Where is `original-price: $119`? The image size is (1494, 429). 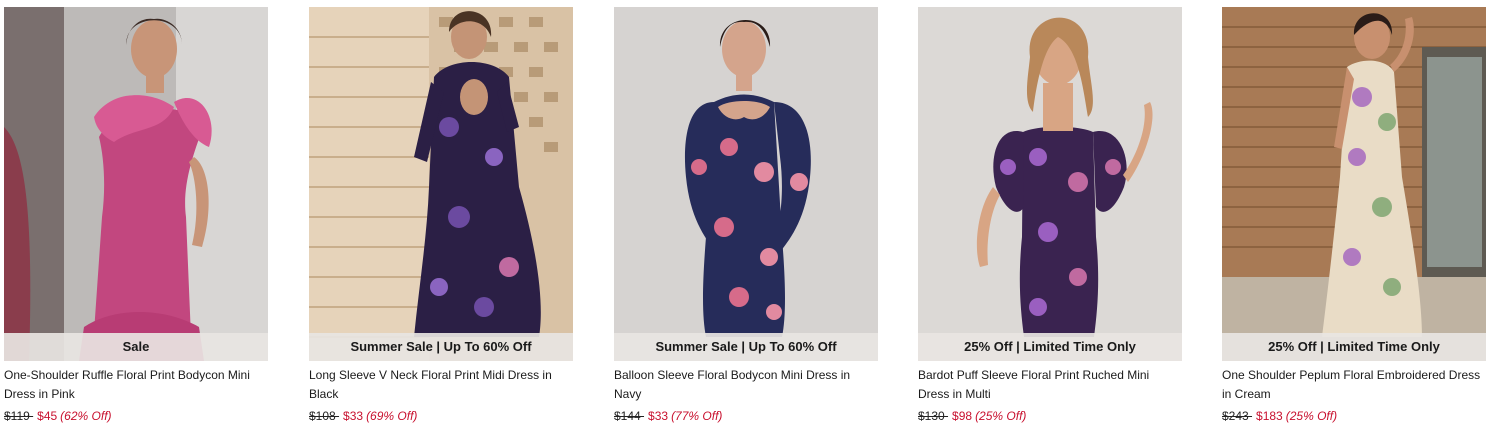 original-price: $119 is located at coordinates (19, 416).